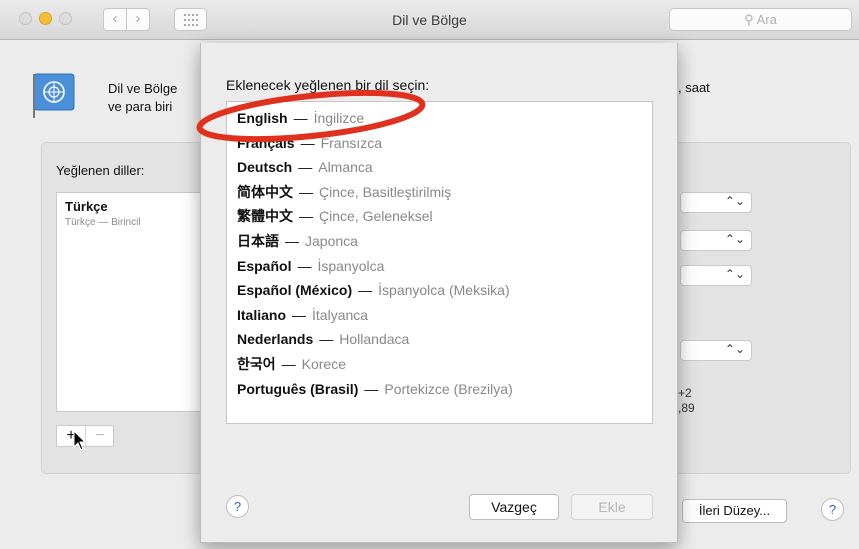  What do you see at coordinates (373, 290) in the screenshot?
I see `language-row: Español (México) — İspanyolca (Meksika)` at bounding box center [373, 290].